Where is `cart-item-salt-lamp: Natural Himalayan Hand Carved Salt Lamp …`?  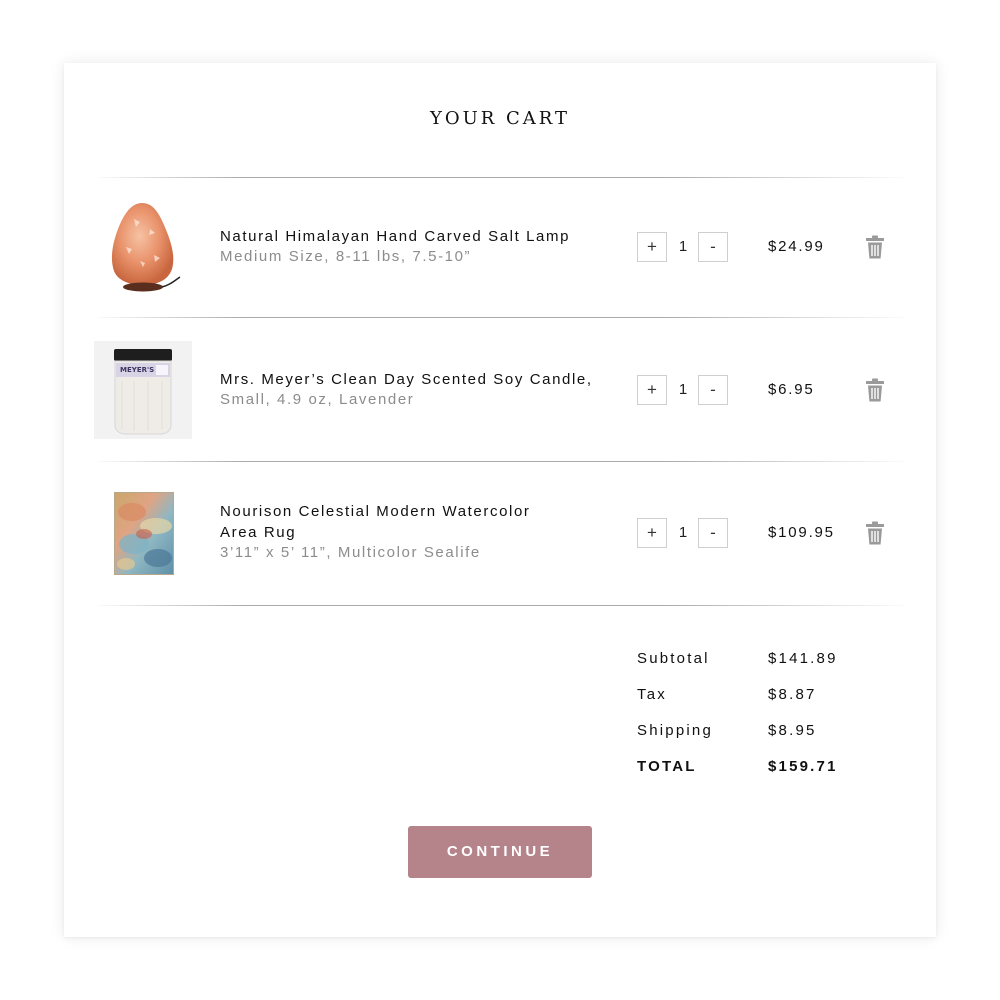
cart-item-salt-lamp: Natural Himalayan Hand Carved Salt Lamp … is located at coordinates (500, 247).